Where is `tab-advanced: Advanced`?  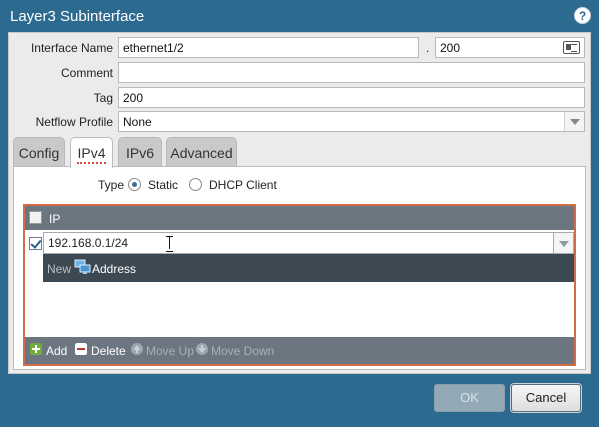 tab-advanced: Advanced is located at coordinates (201, 152).